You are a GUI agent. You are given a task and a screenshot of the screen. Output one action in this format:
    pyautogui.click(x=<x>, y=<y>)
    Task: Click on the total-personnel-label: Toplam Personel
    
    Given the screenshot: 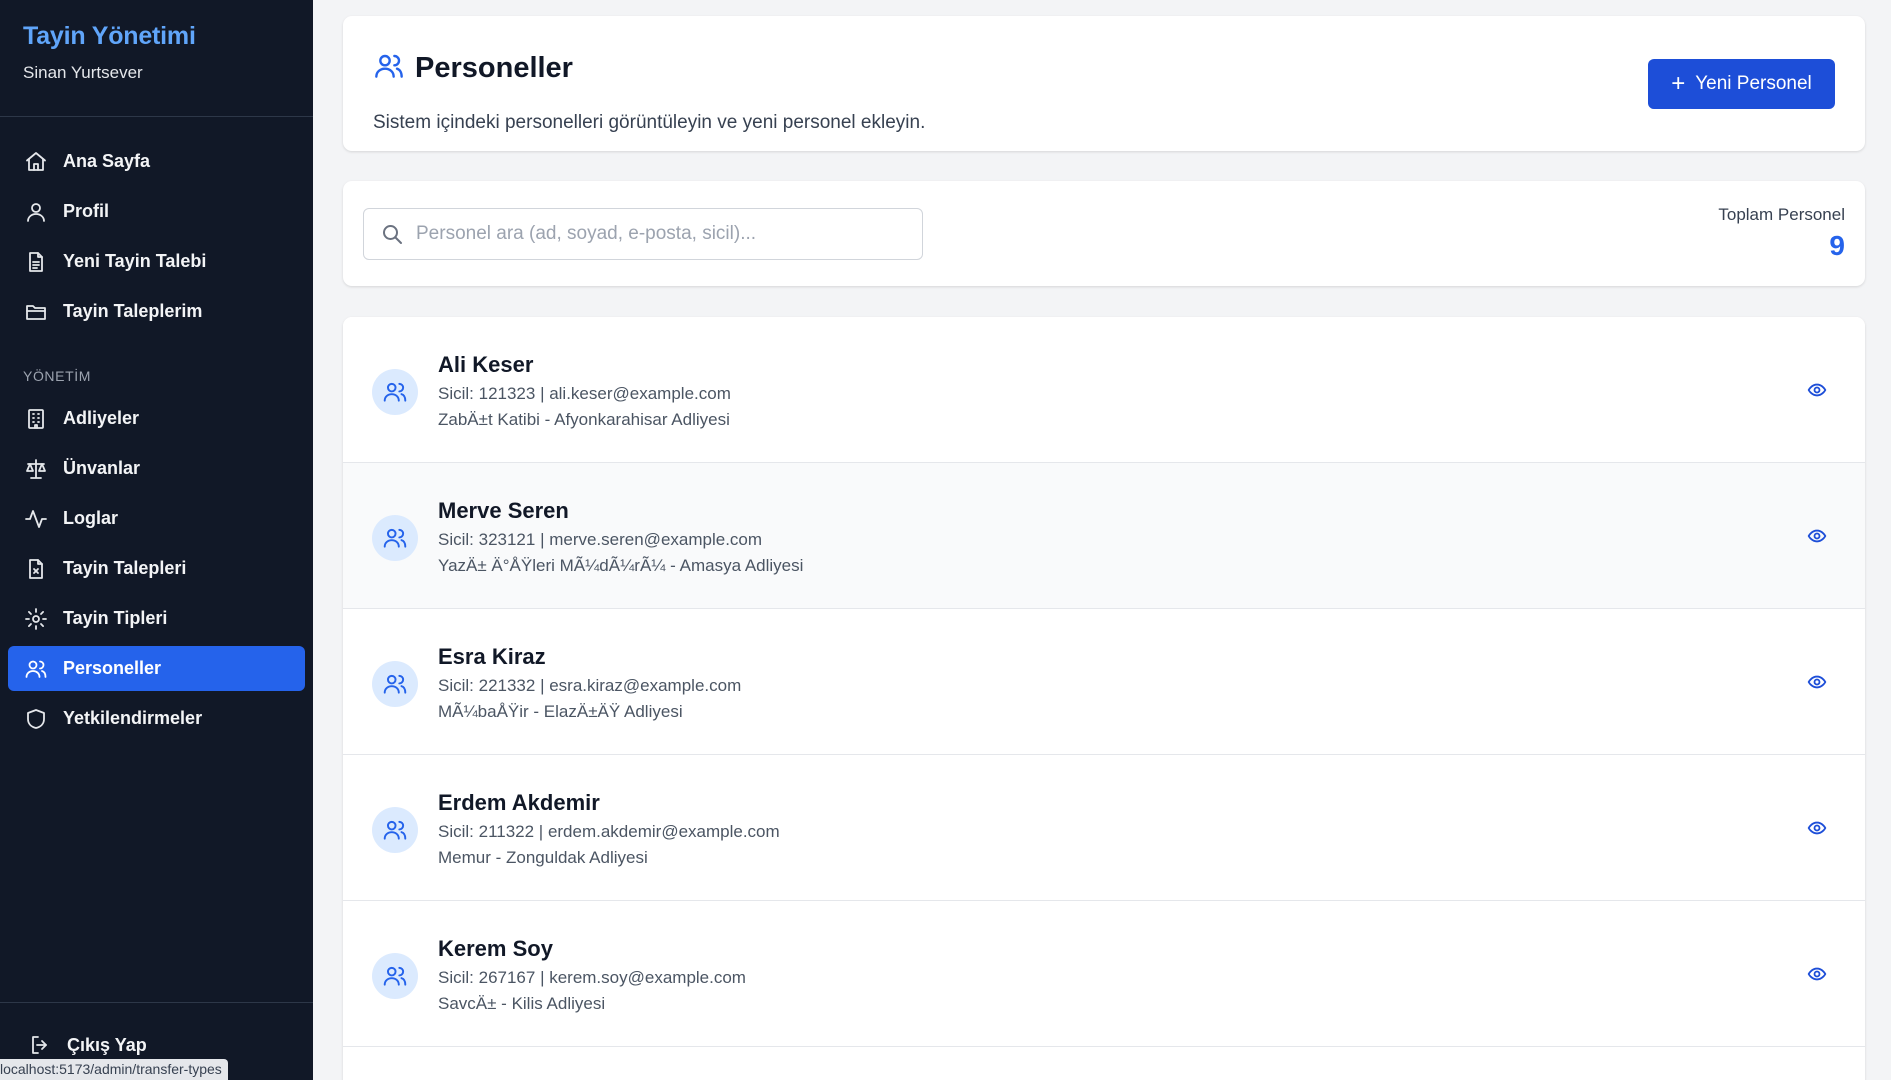 What is the action you would take?
    pyautogui.click(x=1781, y=214)
    